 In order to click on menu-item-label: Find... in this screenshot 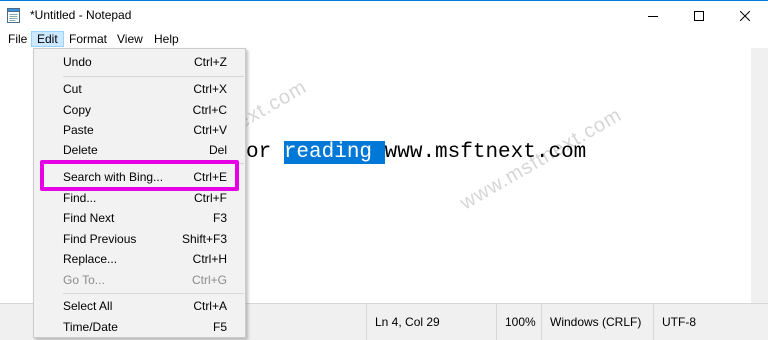, I will do `click(80, 198)`.